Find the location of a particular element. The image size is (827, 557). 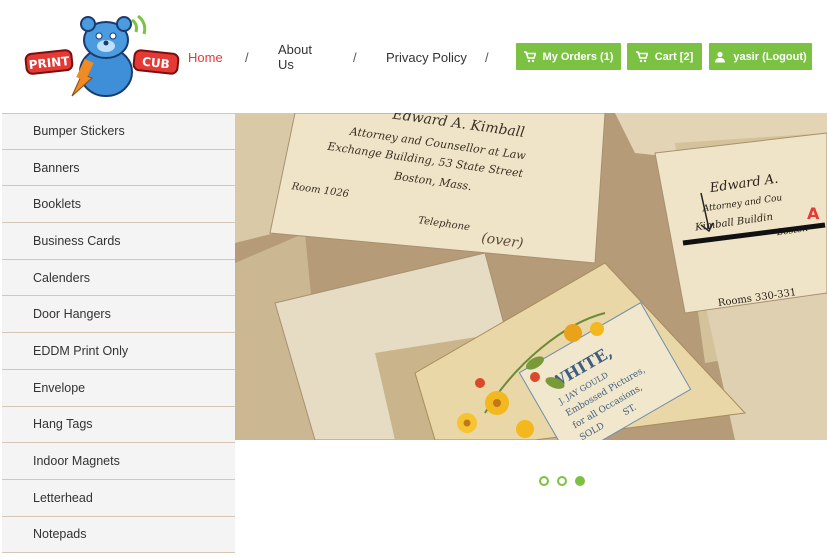

logout-button: yasir (Logout) is located at coordinates (760, 56).